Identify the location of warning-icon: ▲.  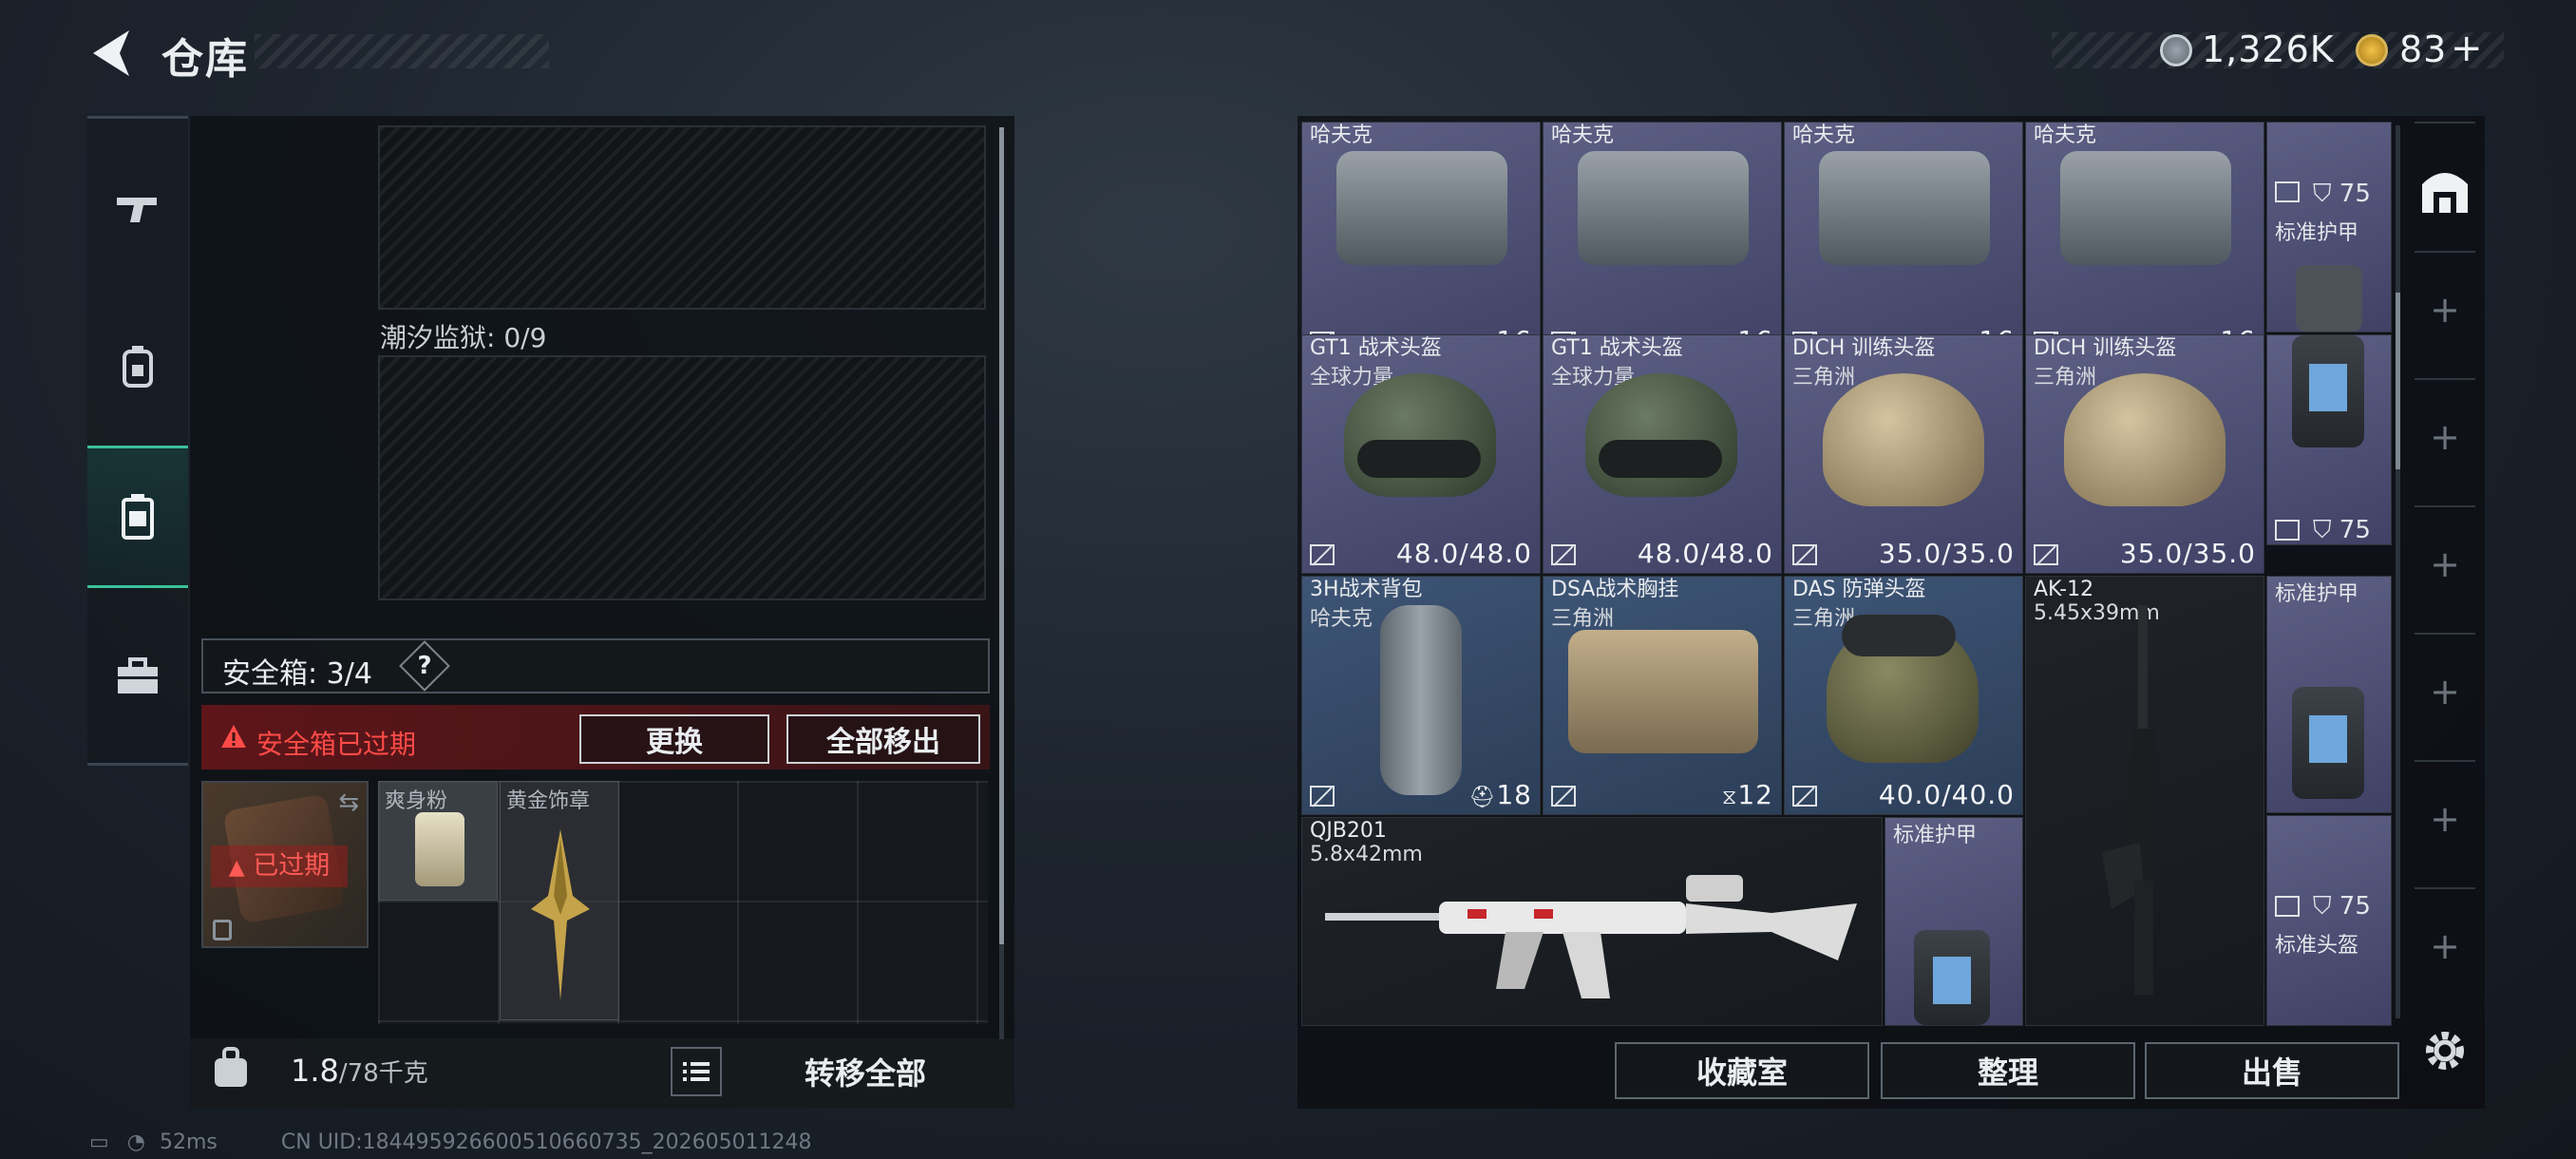
(236, 868).